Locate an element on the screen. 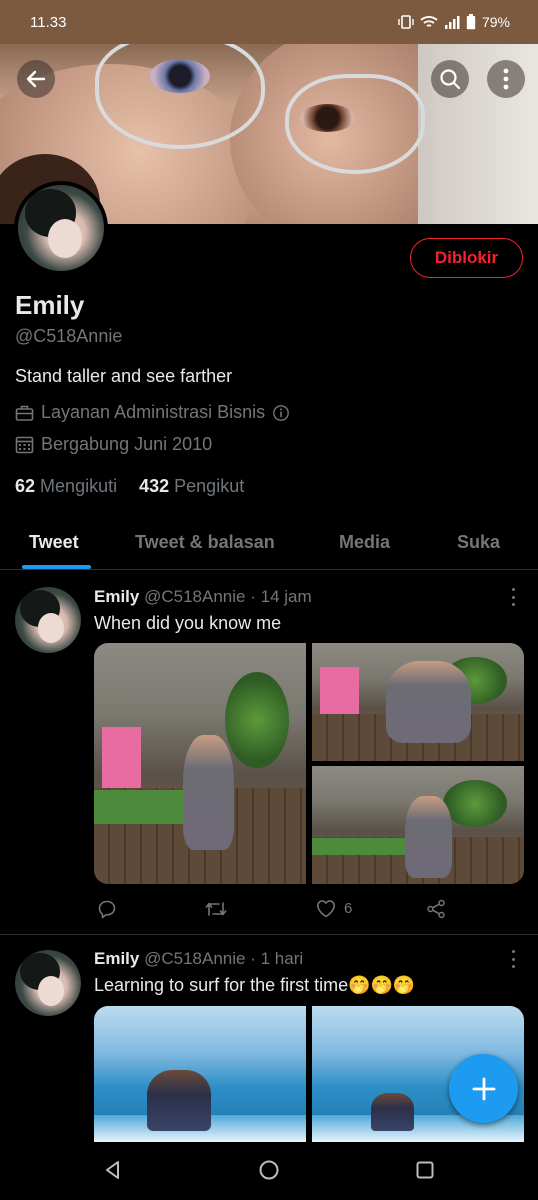 The height and width of the screenshot is (1200, 538). more-vertical-icon is located at coordinates (506, 79).